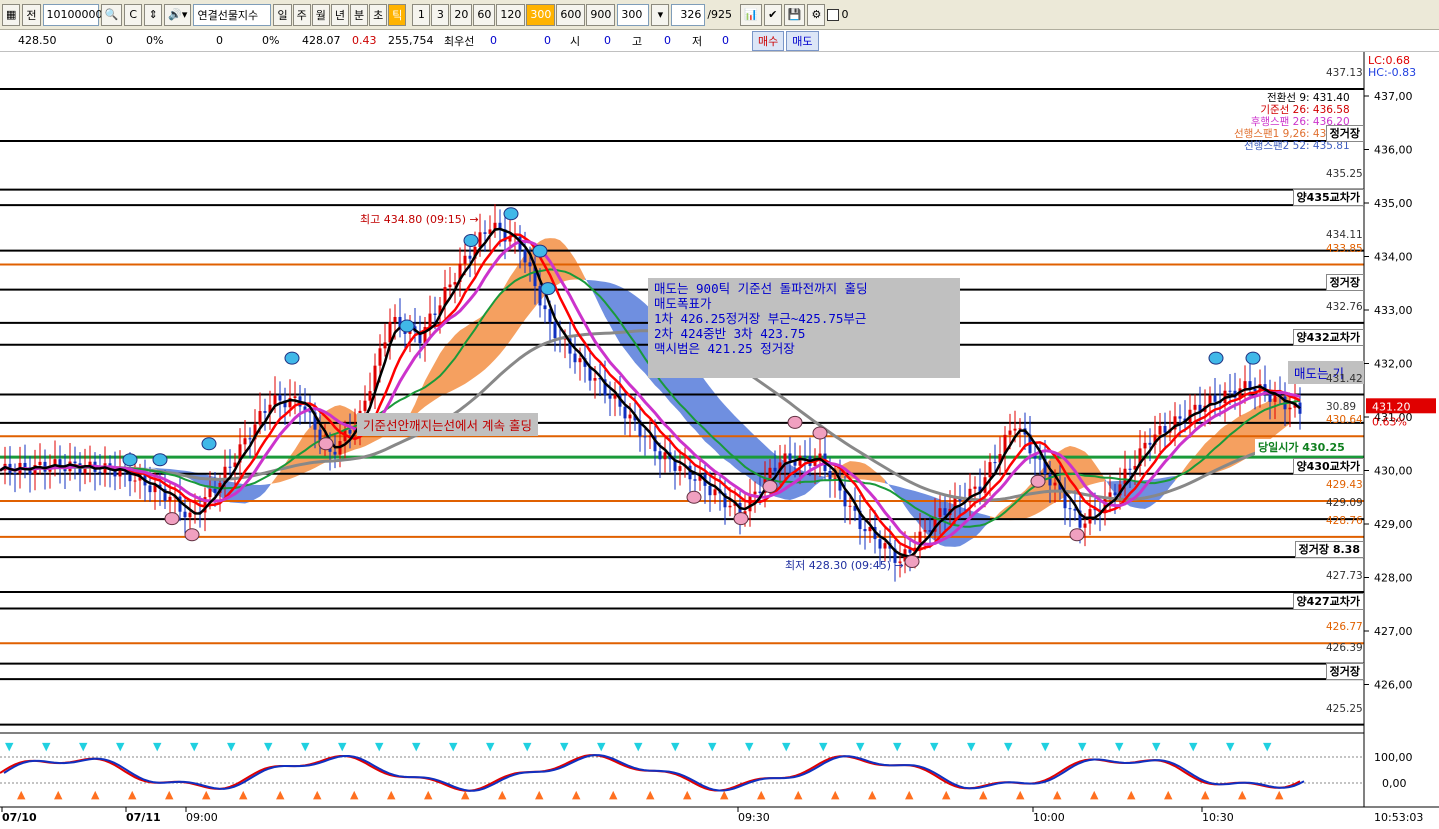 The image size is (1439, 829). What do you see at coordinates (359, 14) in the screenshot?
I see `period-button: 분` at bounding box center [359, 14].